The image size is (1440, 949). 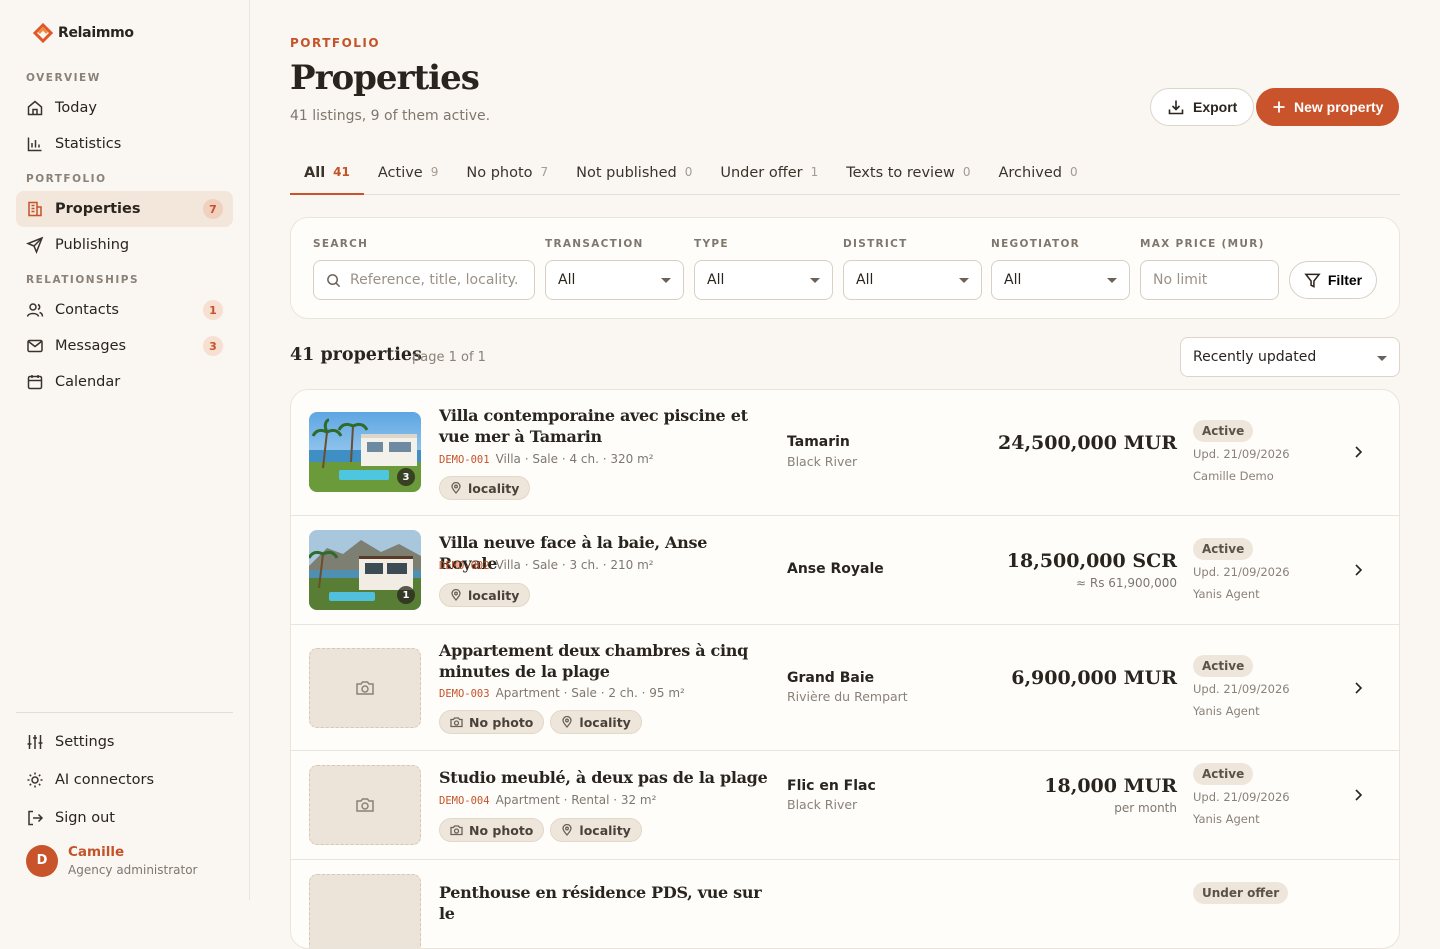 I want to click on sidebar-item-label: Statistics, so click(x=88, y=144).